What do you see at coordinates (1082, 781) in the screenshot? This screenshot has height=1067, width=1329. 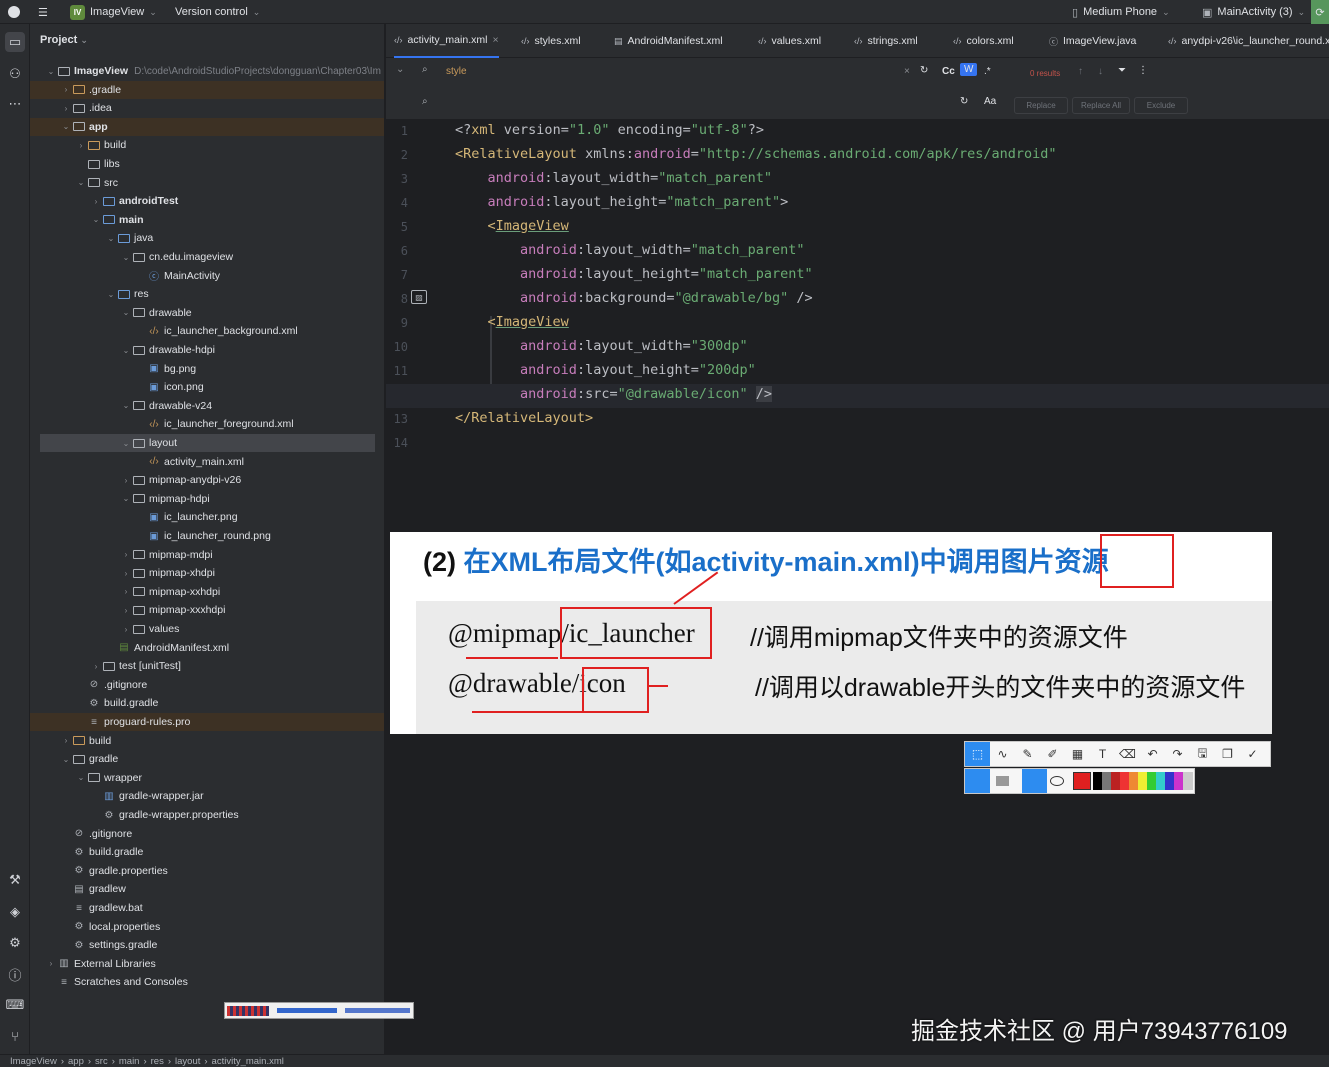 I see `selected-color-swatch` at bounding box center [1082, 781].